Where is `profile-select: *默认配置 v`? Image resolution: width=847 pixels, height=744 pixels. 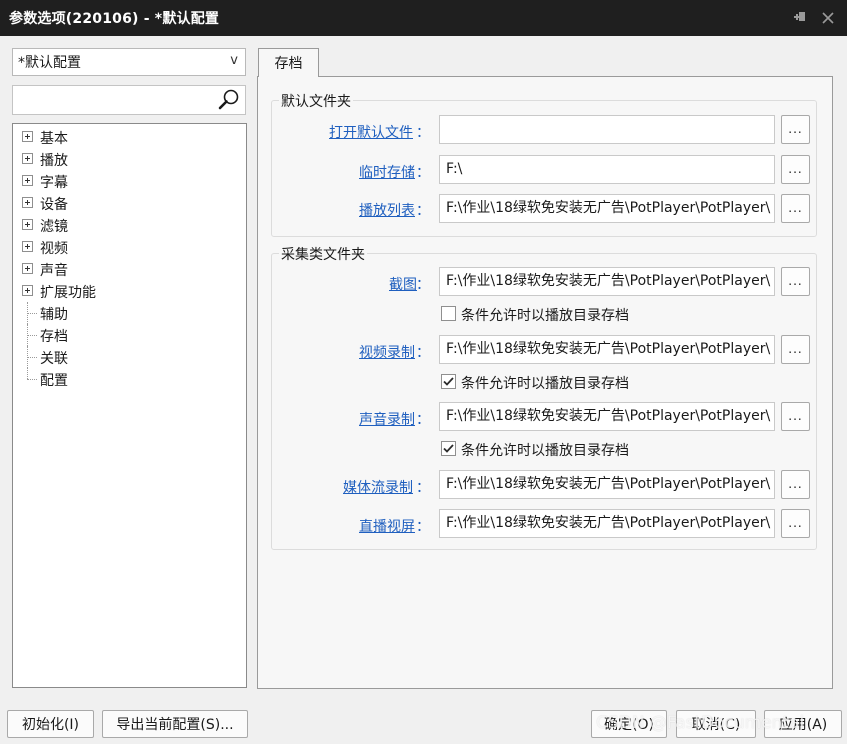 profile-select: *默认配置 v is located at coordinates (129, 62).